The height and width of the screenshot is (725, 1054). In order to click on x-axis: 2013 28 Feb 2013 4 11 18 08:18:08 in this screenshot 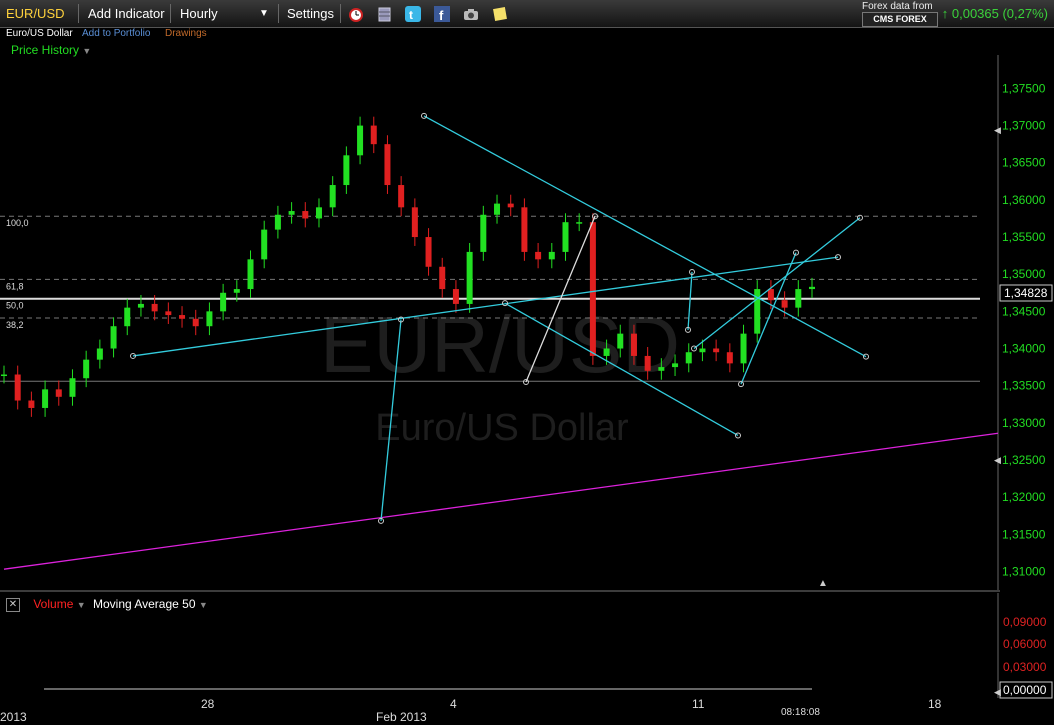, I will do `click(471, 710)`.